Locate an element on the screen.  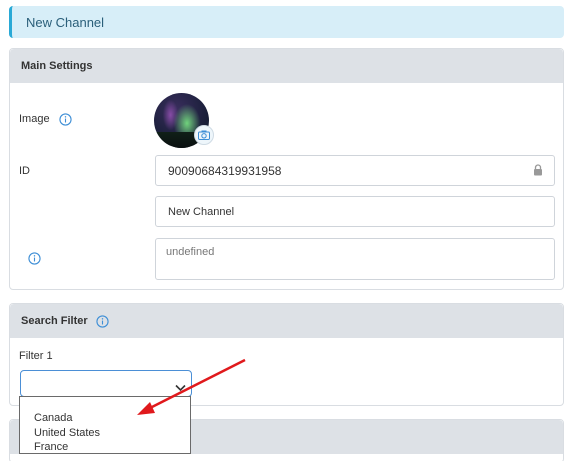
channel-name-value: New Channel is located at coordinates (201, 211).